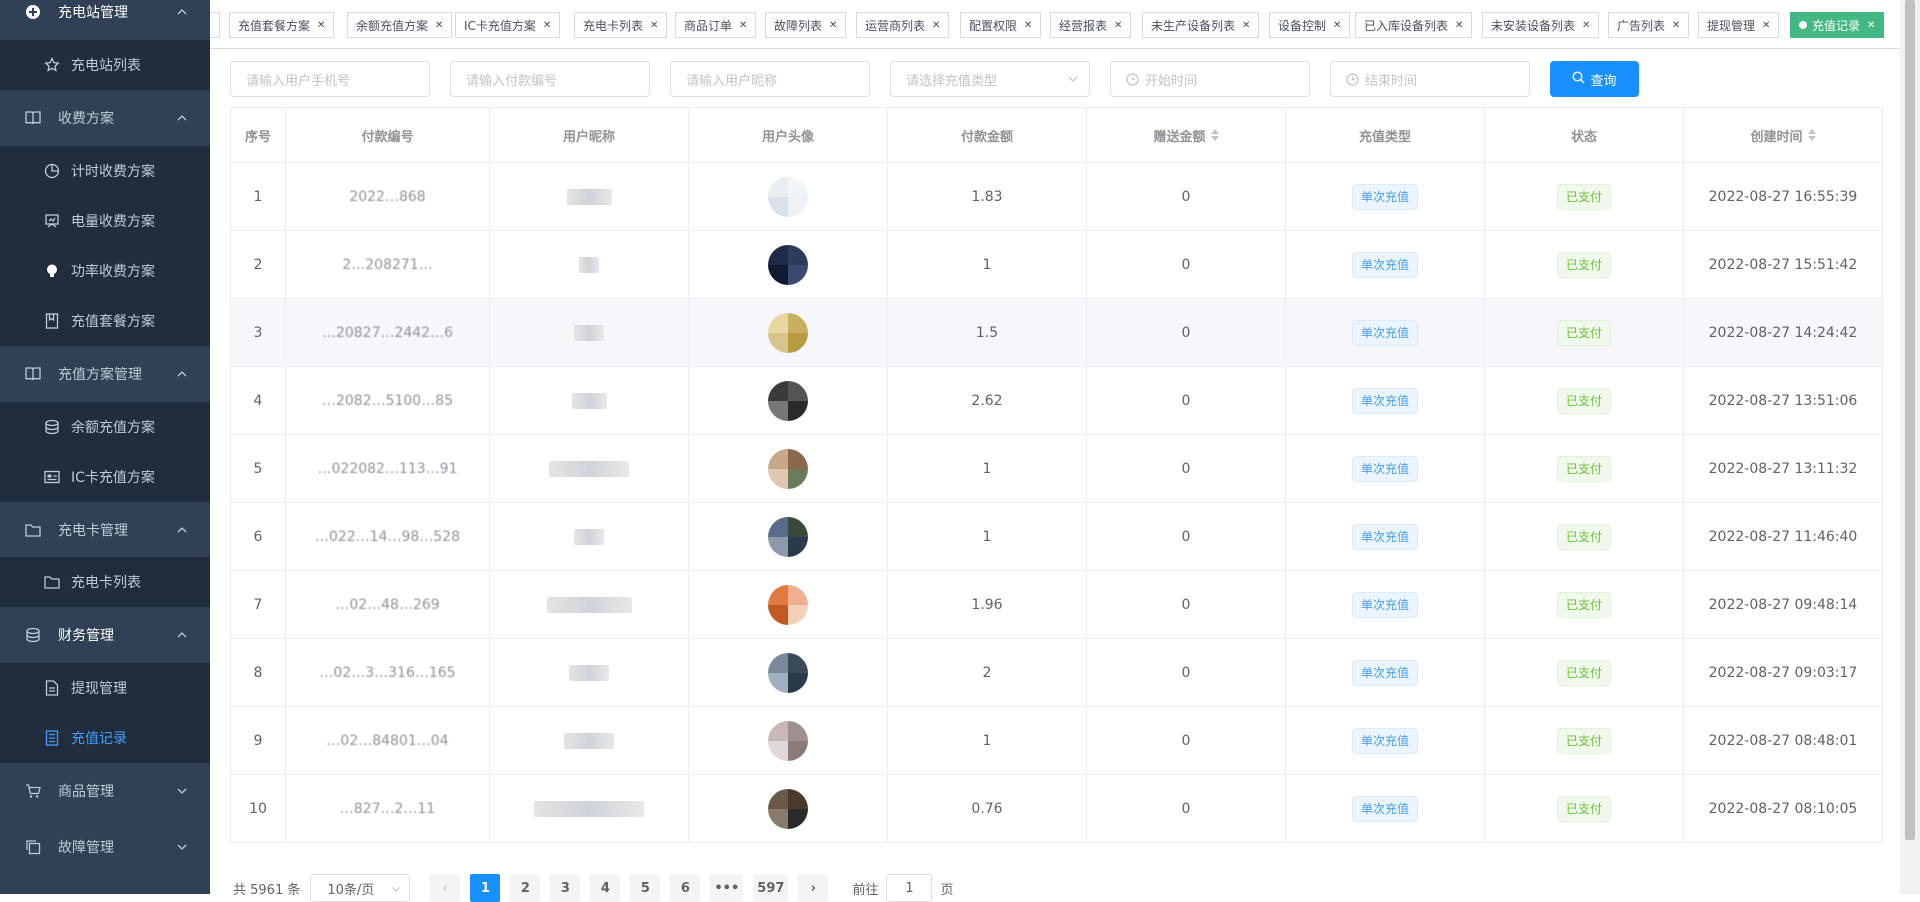 The width and height of the screenshot is (1920, 902). I want to click on tag-overflow, so click(215, 25).